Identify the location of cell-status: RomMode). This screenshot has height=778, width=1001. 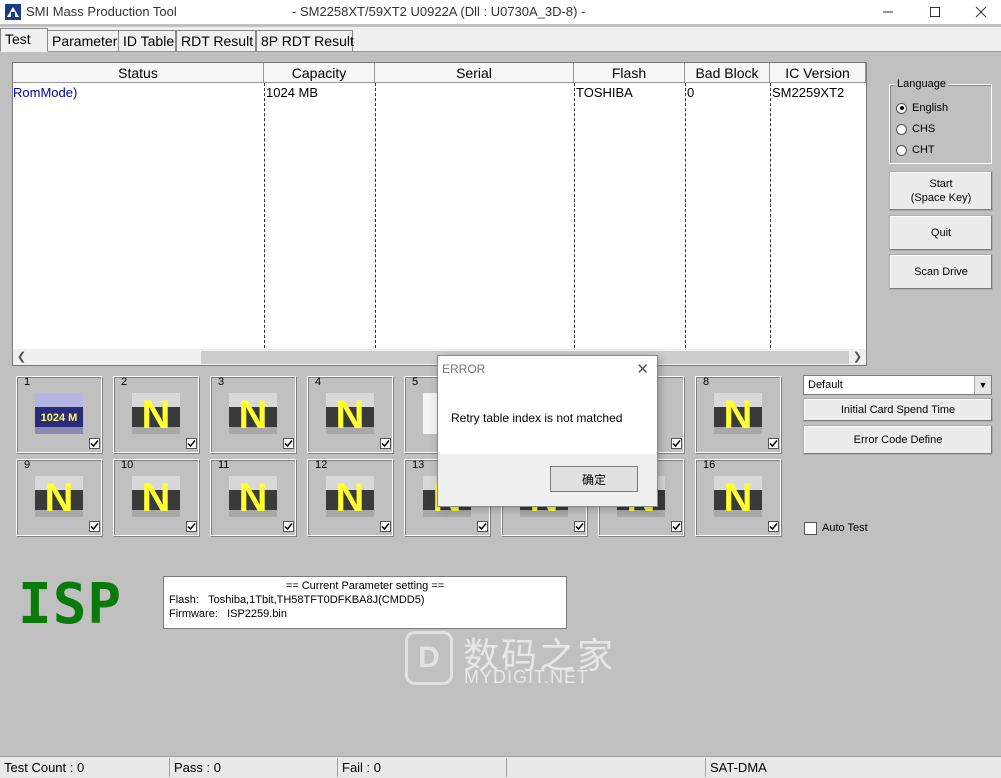
(45, 92).